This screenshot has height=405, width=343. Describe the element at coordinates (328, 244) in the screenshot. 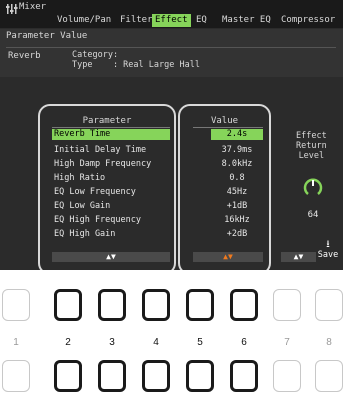

I see `save-download-icon: ⭳` at that location.